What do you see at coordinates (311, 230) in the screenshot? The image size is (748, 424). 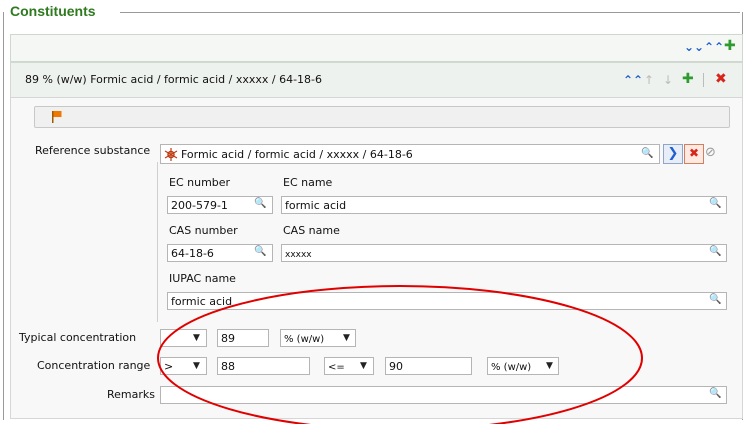 I see `cas-name-label: CAS name` at bounding box center [311, 230].